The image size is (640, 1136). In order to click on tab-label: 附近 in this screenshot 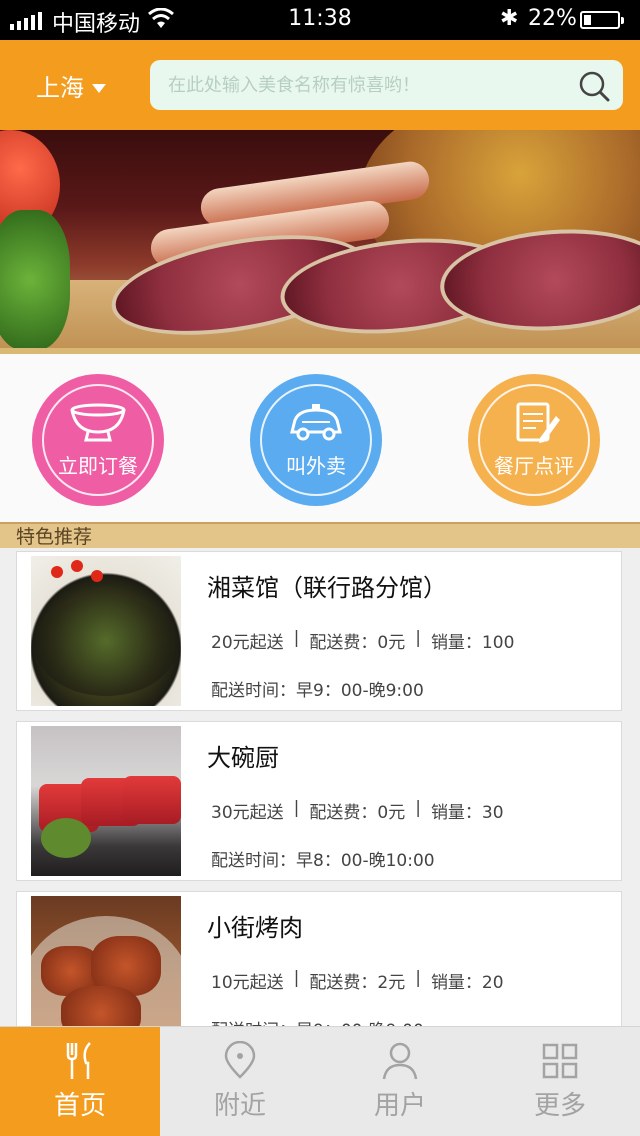, I will do `click(239, 1106)`.